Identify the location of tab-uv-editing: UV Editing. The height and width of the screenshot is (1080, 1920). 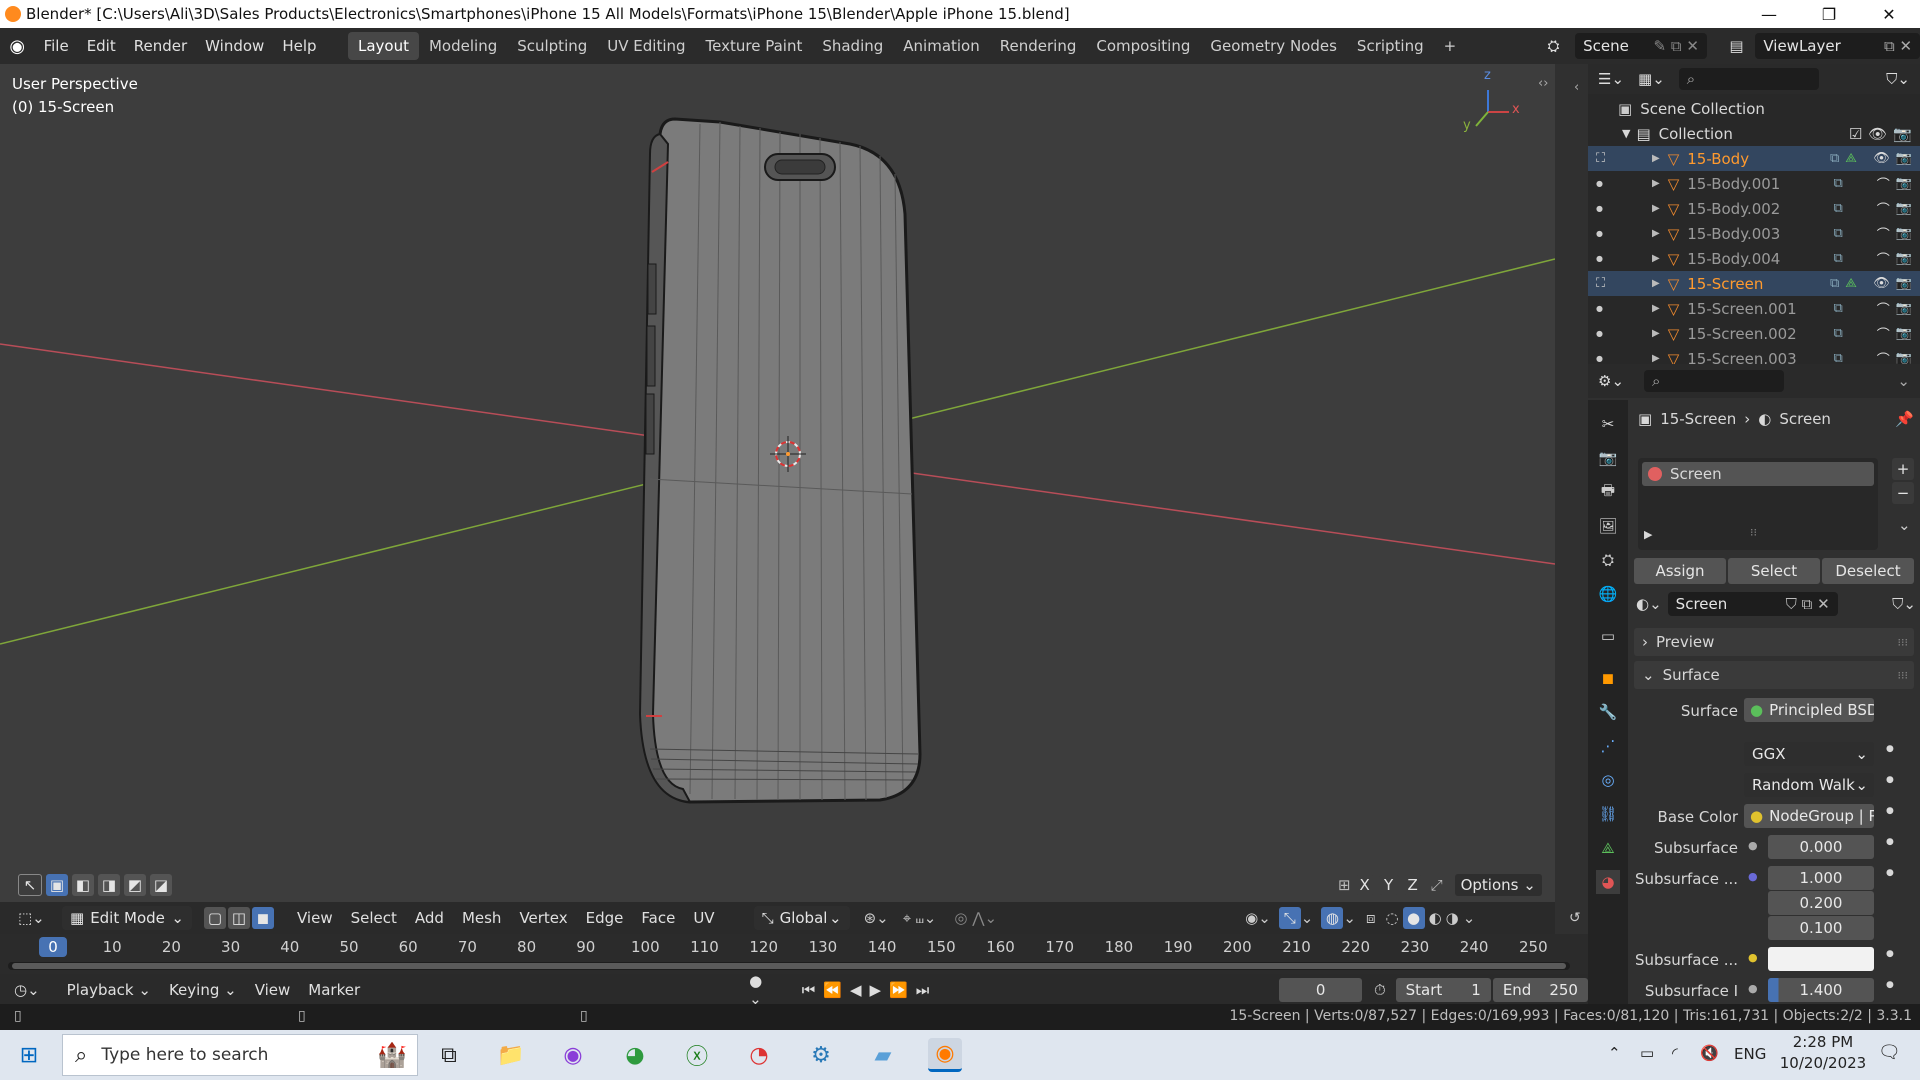
(646, 46).